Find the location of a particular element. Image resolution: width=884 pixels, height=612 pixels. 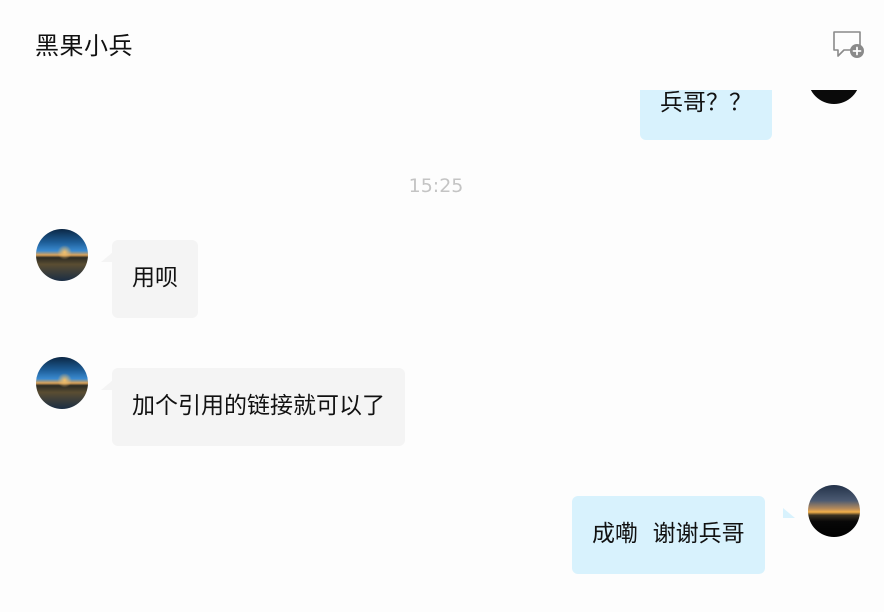

message-bubble-incoming: 用呗 is located at coordinates (155, 279).